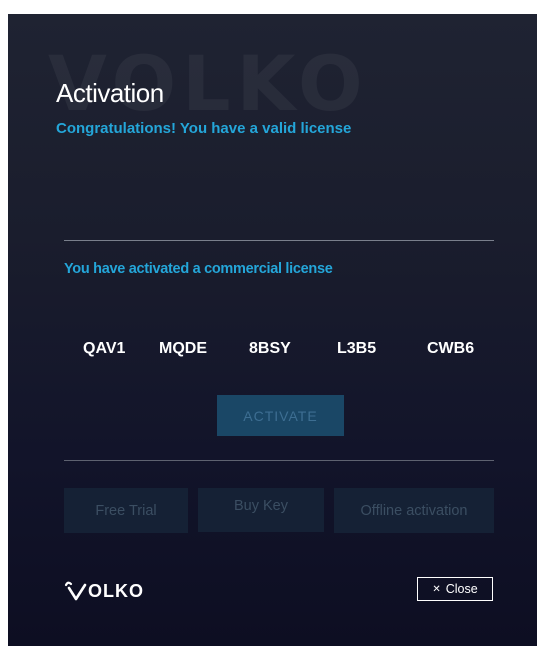  Describe the element at coordinates (356, 349) in the screenshot. I see `license-key-segment-4: L3B5` at that location.